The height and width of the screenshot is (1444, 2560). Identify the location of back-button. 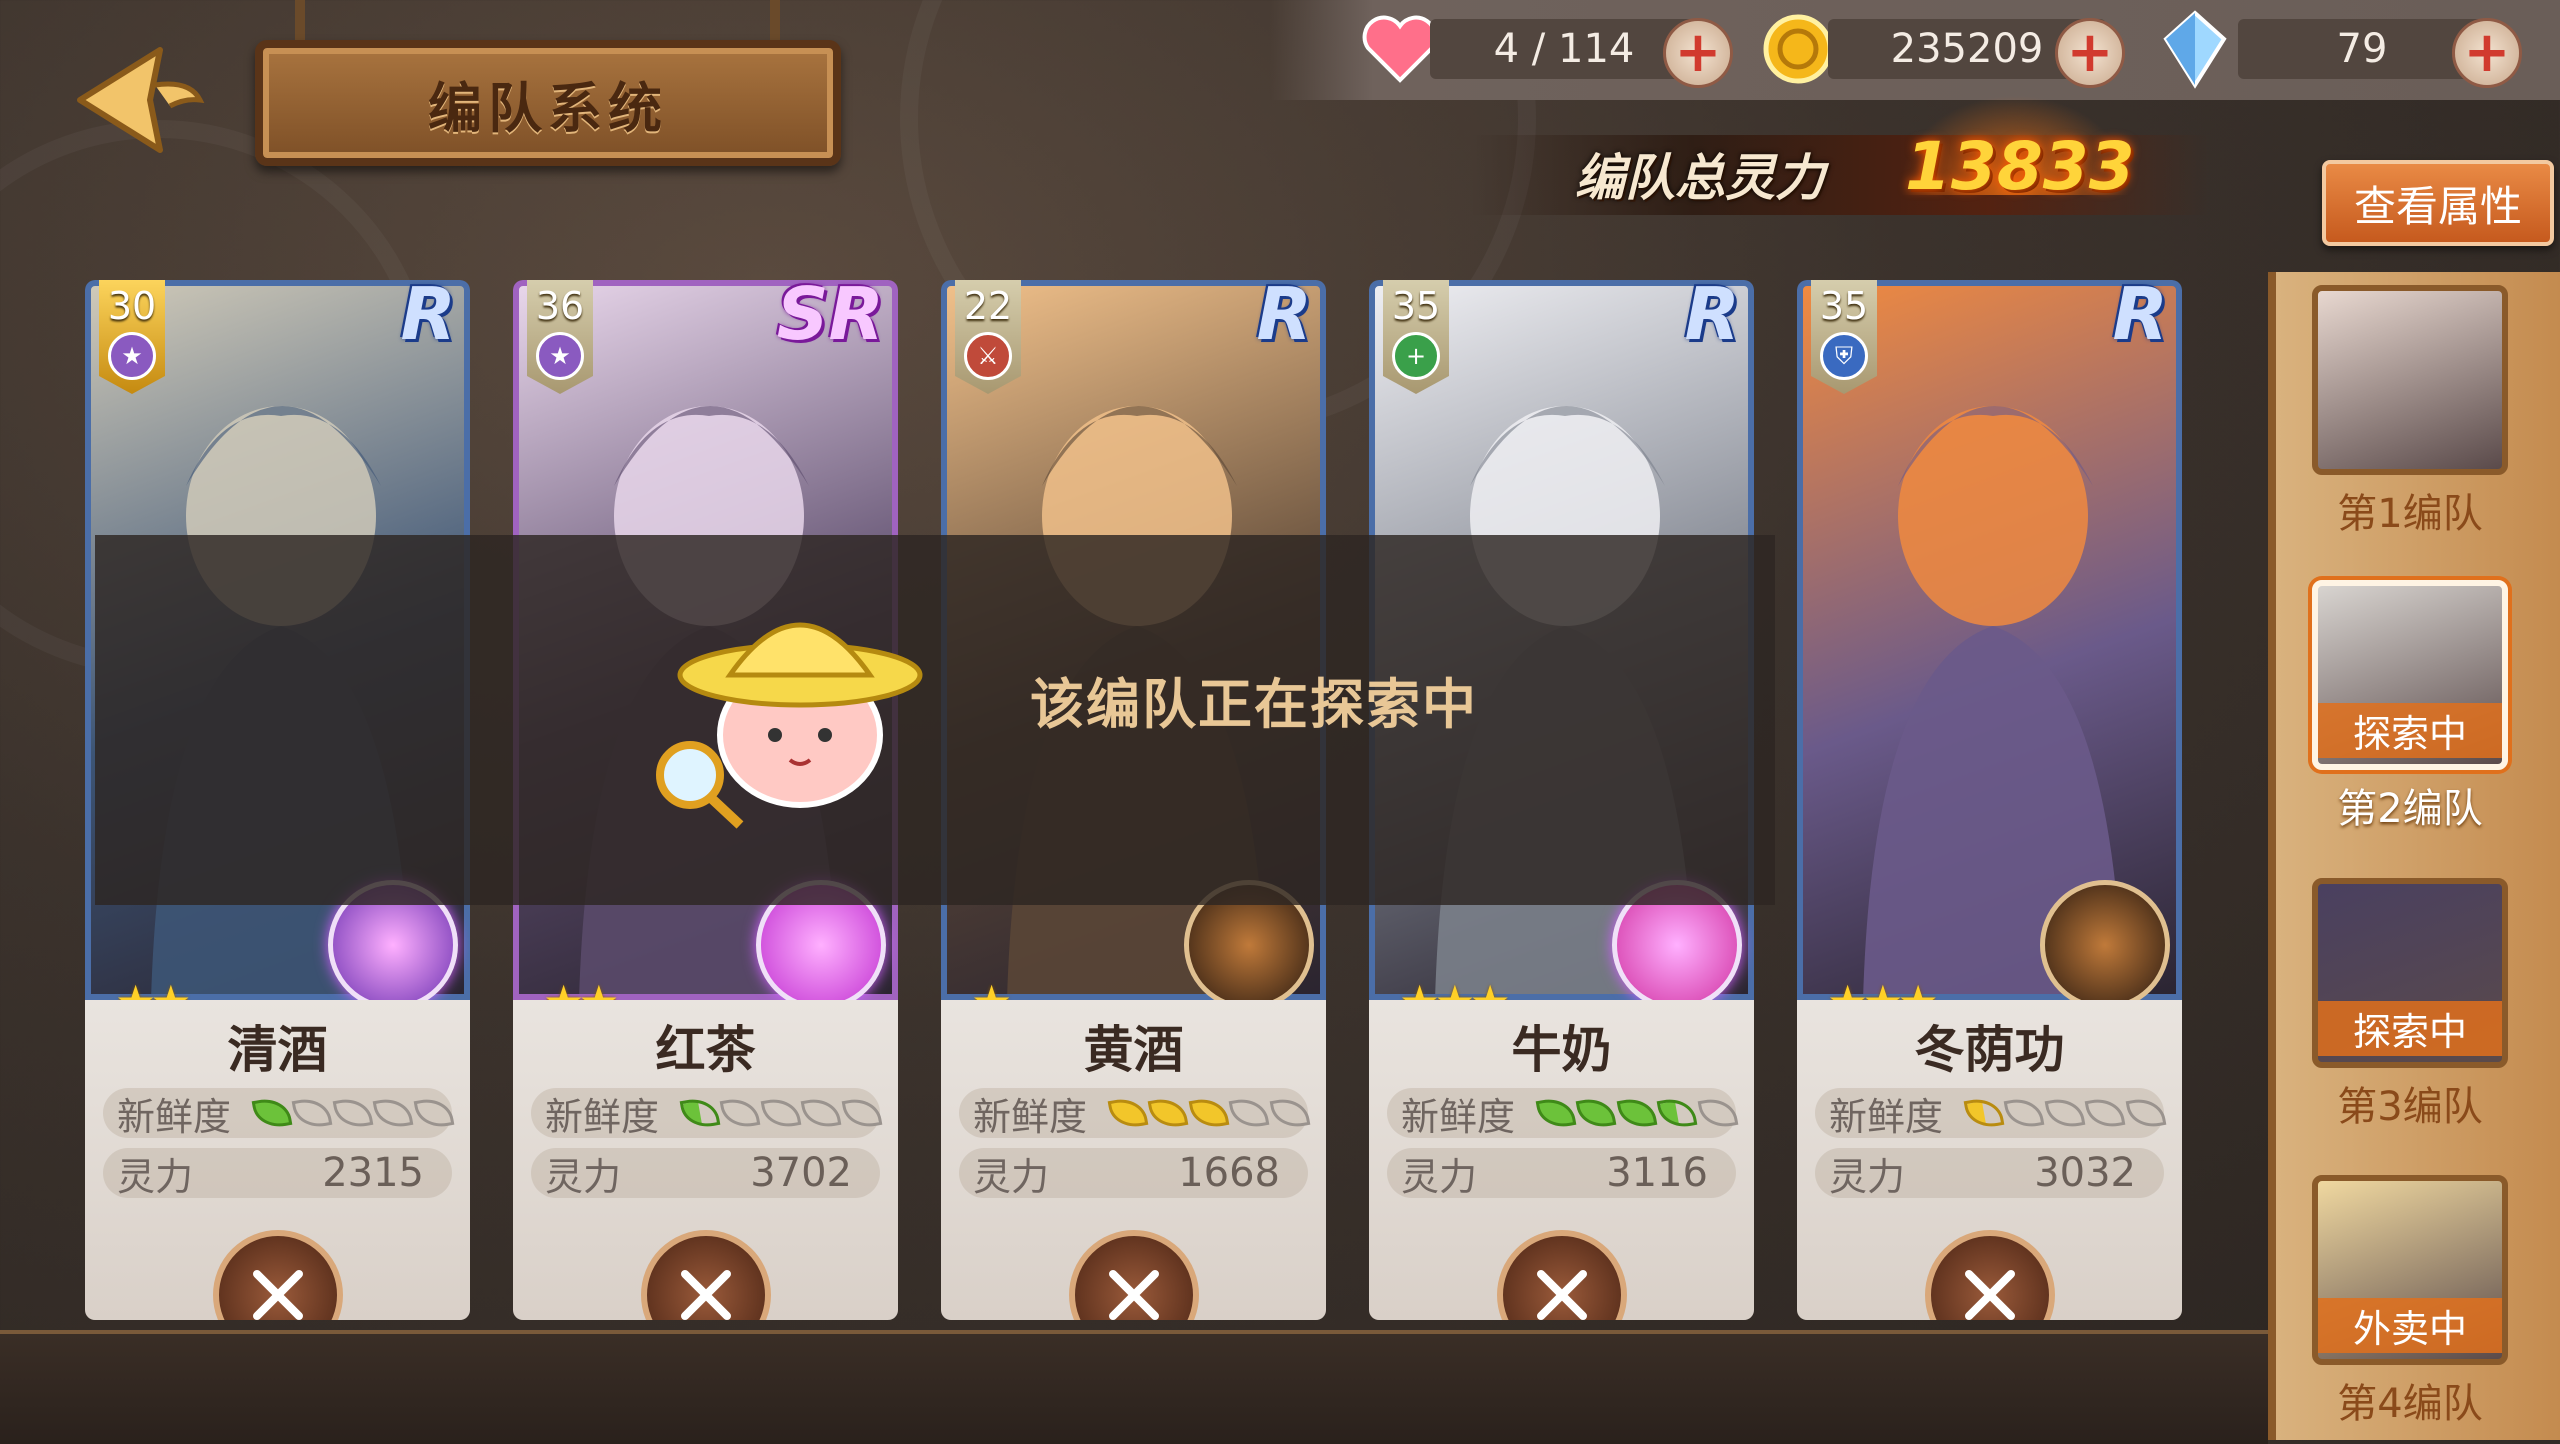
(135, 100).